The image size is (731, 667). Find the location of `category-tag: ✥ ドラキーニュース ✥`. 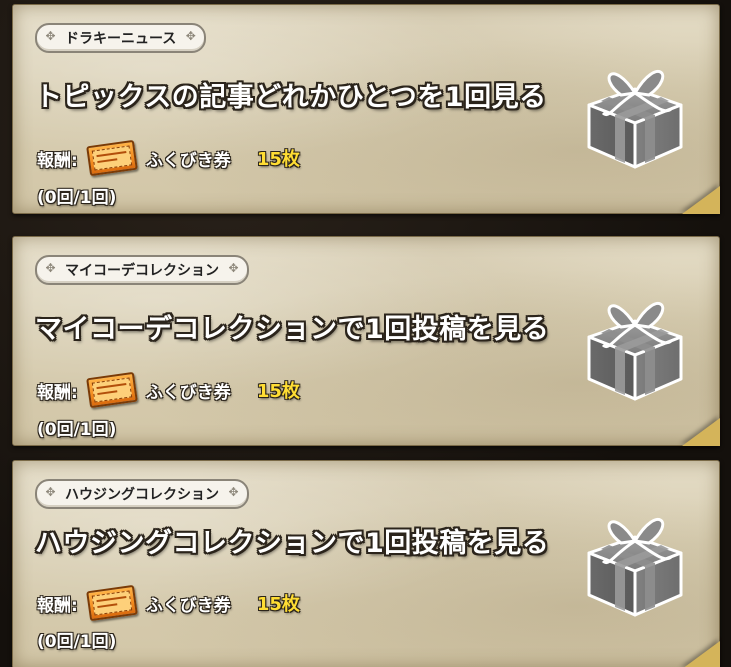

category-tag: ✥ ドラキーニュース ✥ is located at coordinates (121, 38).